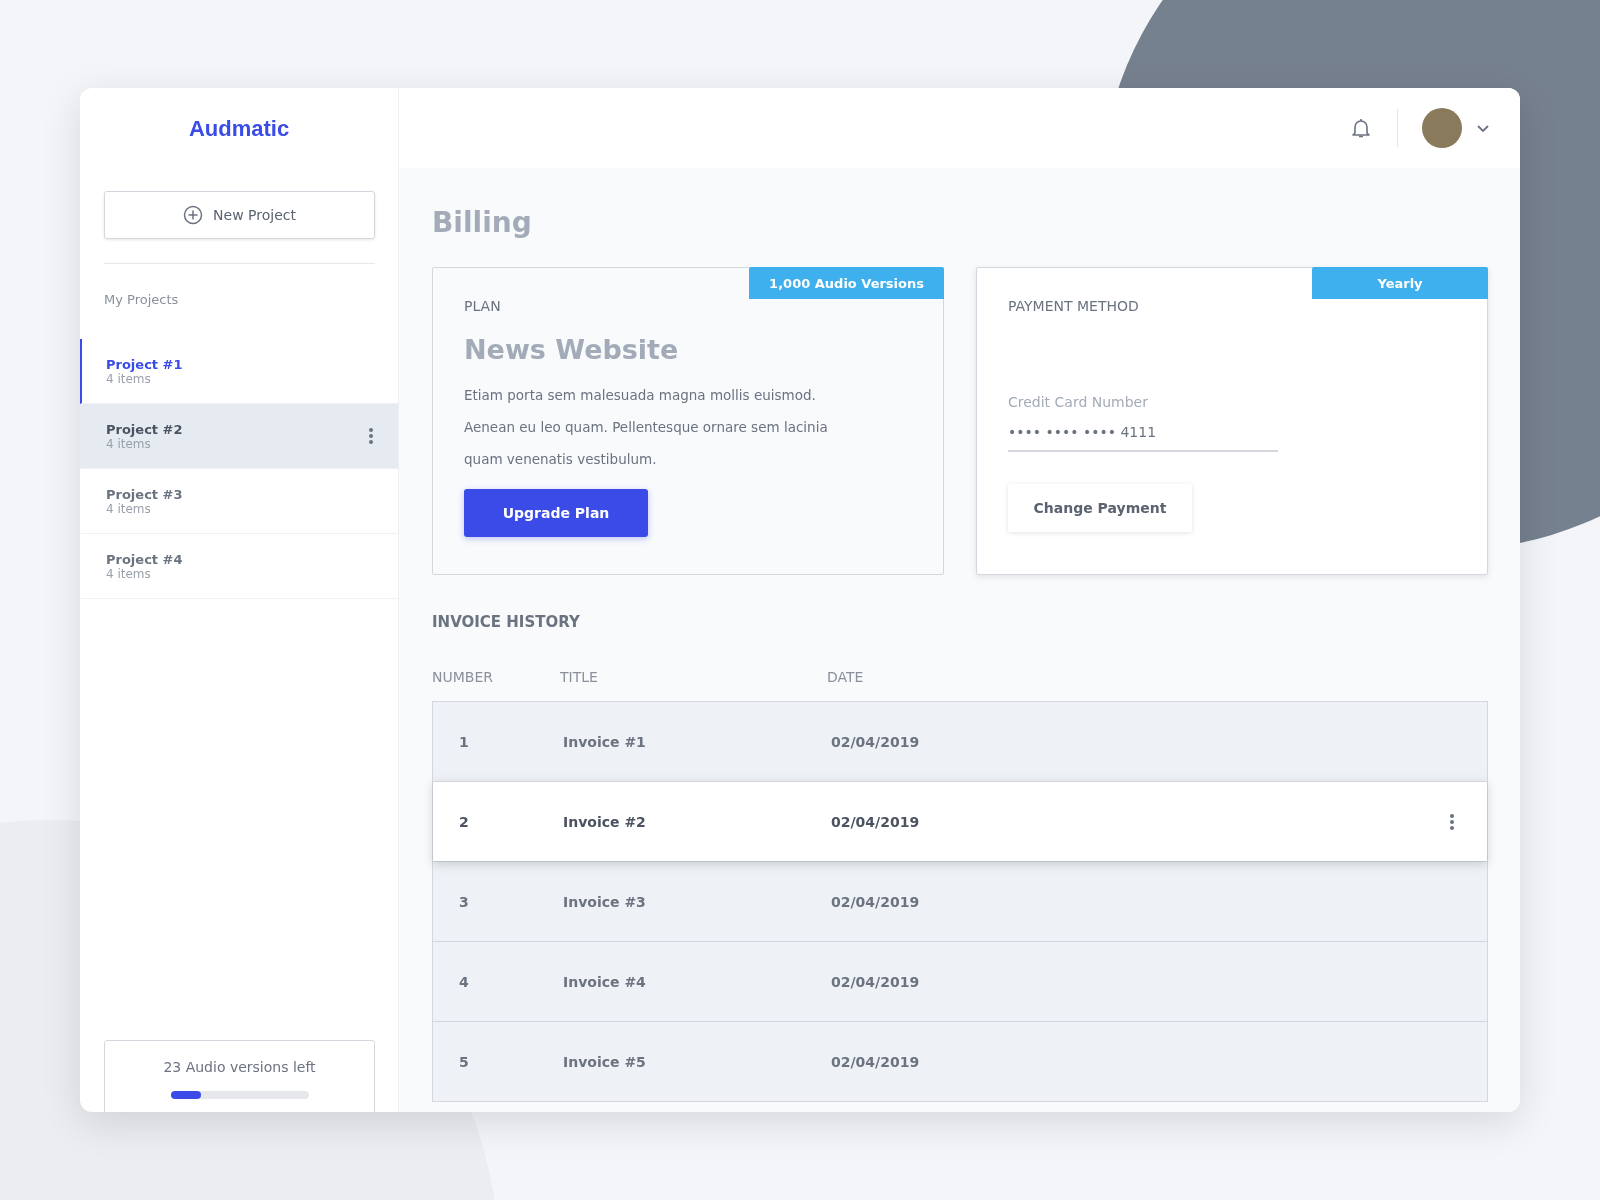 Image resolution: width=1600 pixels, height=1200 pixels. What do you see at coordinates (506, 622) in the screenshot?
I see `section-heading: INVOICE HISTORY` at bounding box center [506, 622].